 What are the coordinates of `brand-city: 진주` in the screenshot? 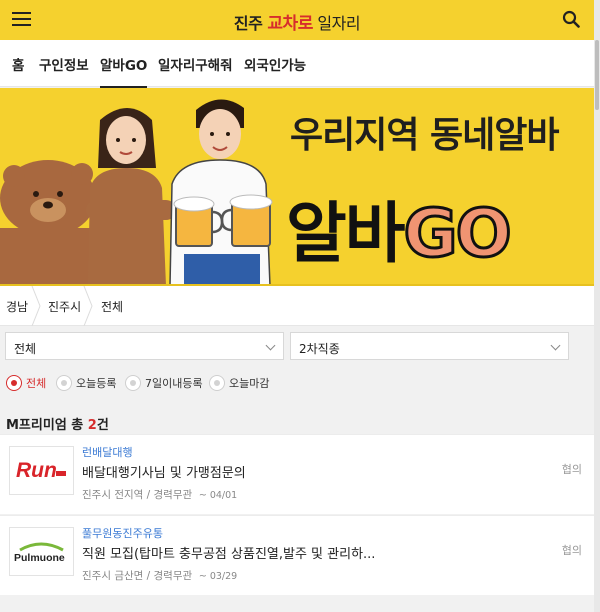 It's located at (250, 23).